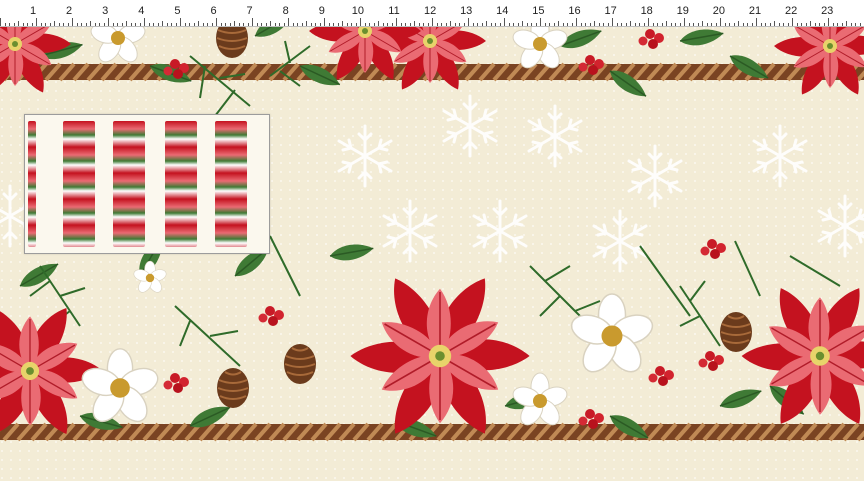 The width and height of the screenshot is (864, 481). I want to click on ruler-number: 10, so click(358, 11).